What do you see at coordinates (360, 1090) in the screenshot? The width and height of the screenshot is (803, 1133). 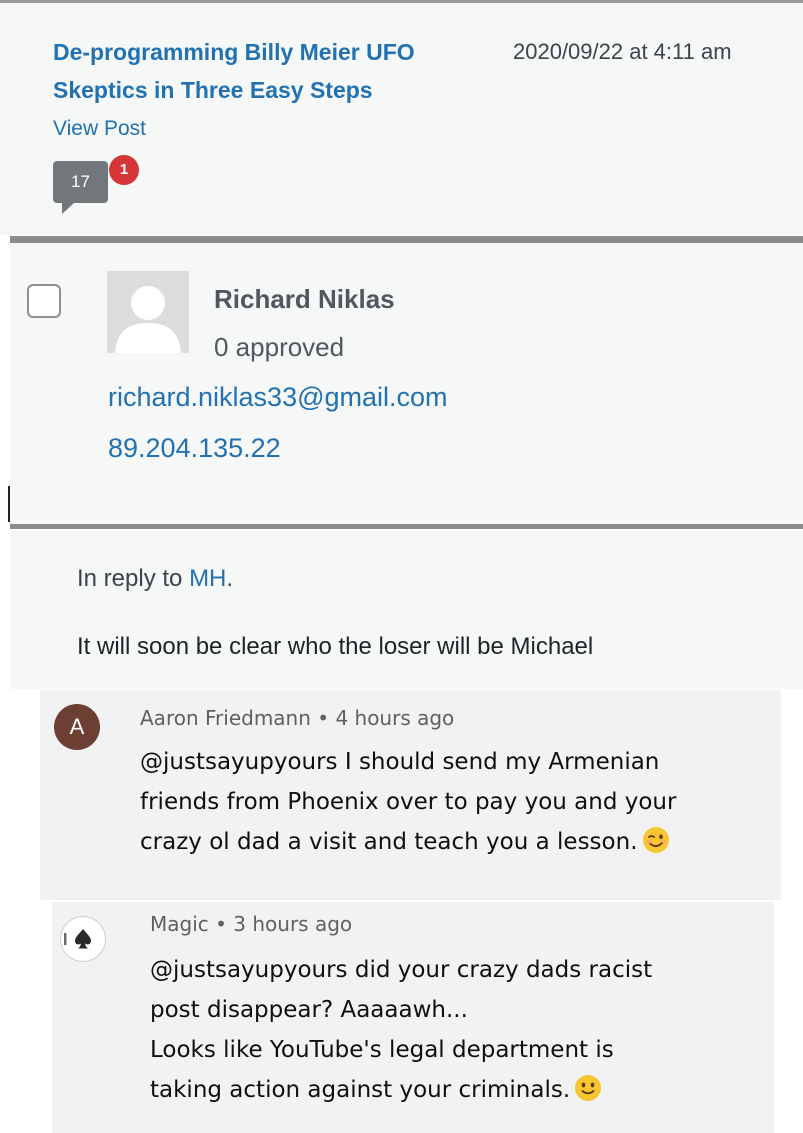 I see `comment-line: taking action against your criminals.` at bounding box center [360, 1090].